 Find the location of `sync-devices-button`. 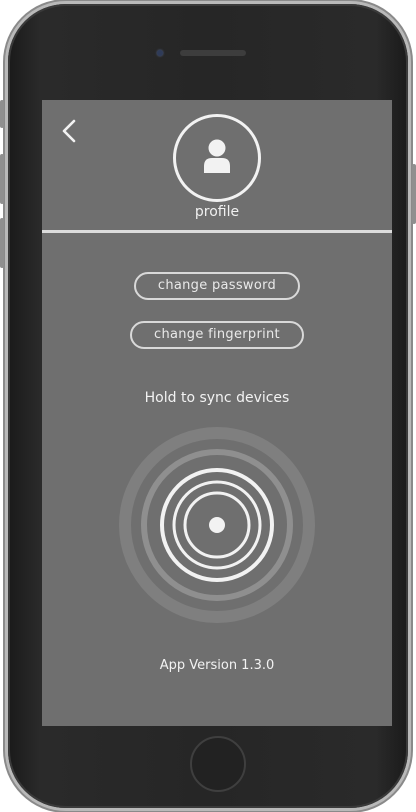

sync-devices-button is located at coordinates (217, 525).